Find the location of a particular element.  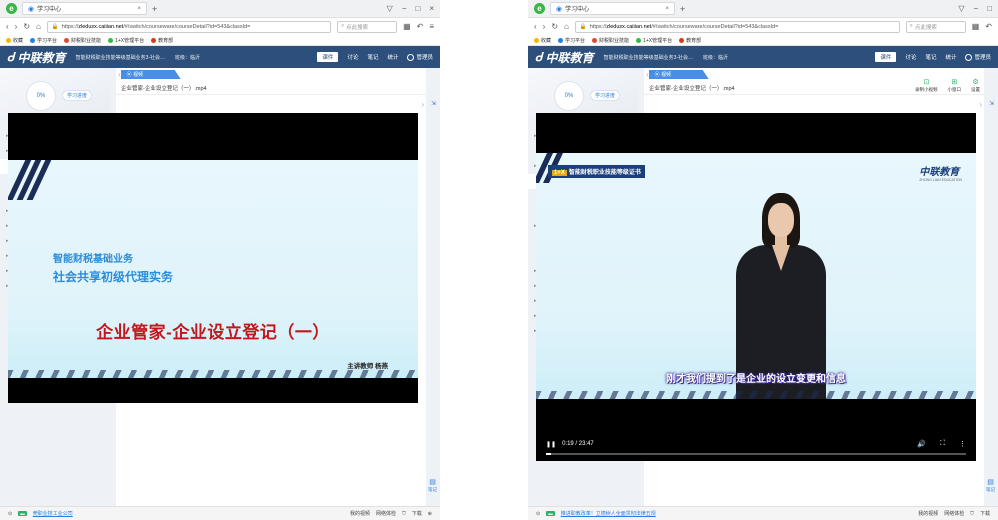

fullscreen-icon: ⛶ is located at coordinates (942, 444).